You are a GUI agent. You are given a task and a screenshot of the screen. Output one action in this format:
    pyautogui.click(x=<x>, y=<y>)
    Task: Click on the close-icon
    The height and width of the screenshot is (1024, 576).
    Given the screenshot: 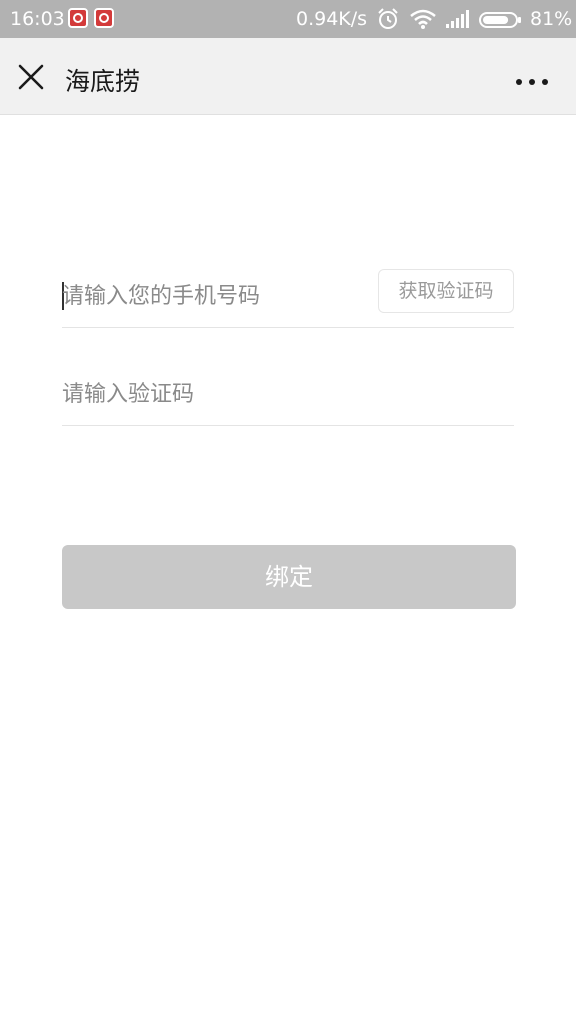 What is the action you would take?
    pyautogui.click(x=31, y=77)
    